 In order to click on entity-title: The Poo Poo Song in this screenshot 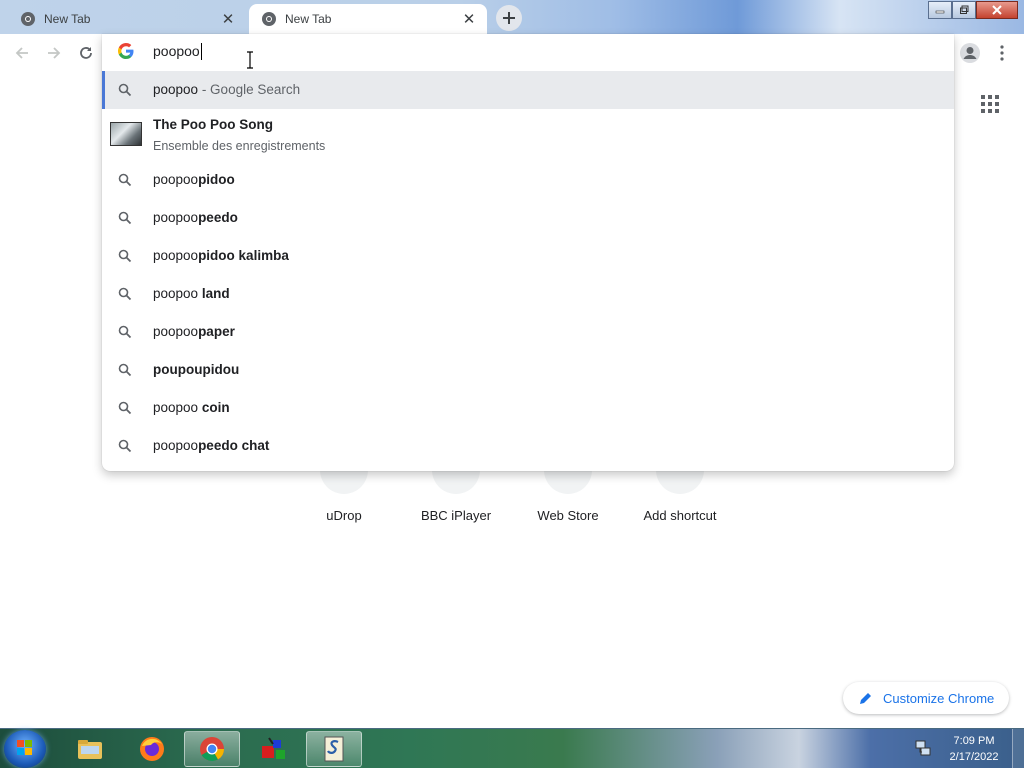, I will do `click(213, 124)`.